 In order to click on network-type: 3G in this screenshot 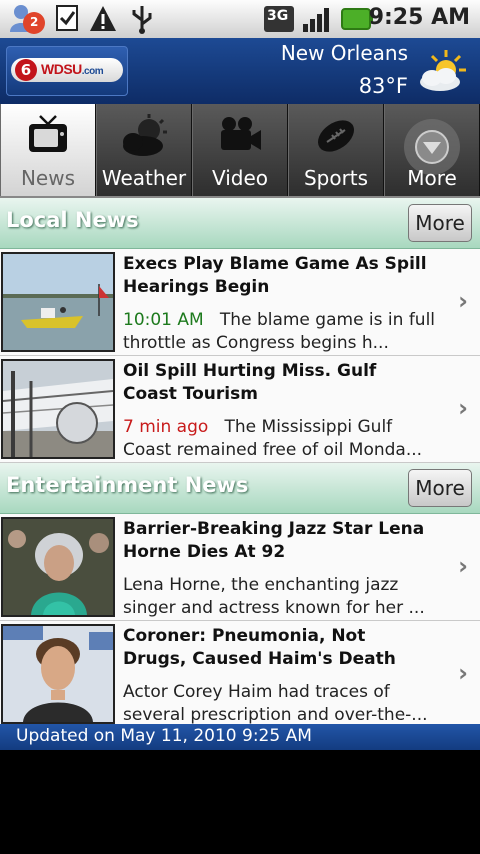, I will do `click(278, 16)`.